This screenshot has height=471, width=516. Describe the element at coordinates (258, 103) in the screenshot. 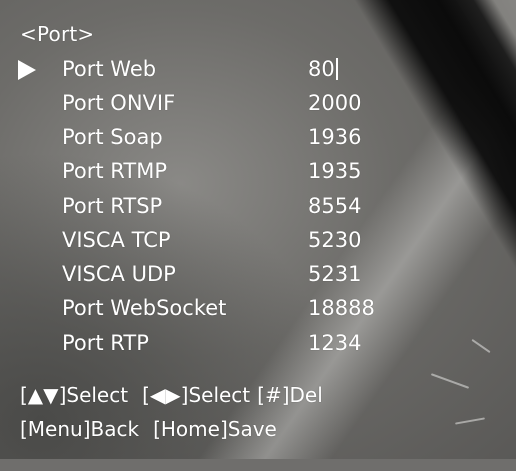

I see `menu-item-port-onvif: Port ONVIF 2000` at that location.